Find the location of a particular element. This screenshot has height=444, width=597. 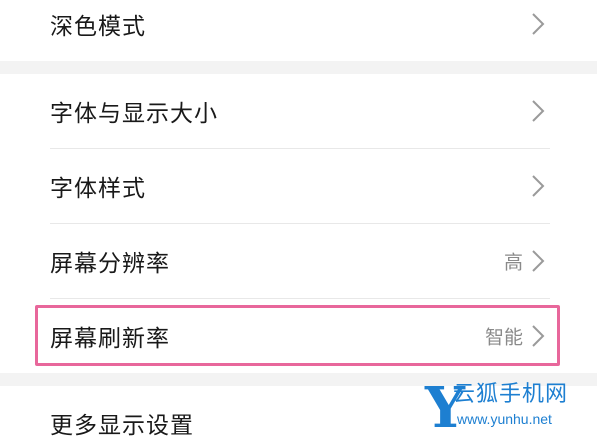

row-dark-mode: 深色模式 is located at coordinates (298, 30).